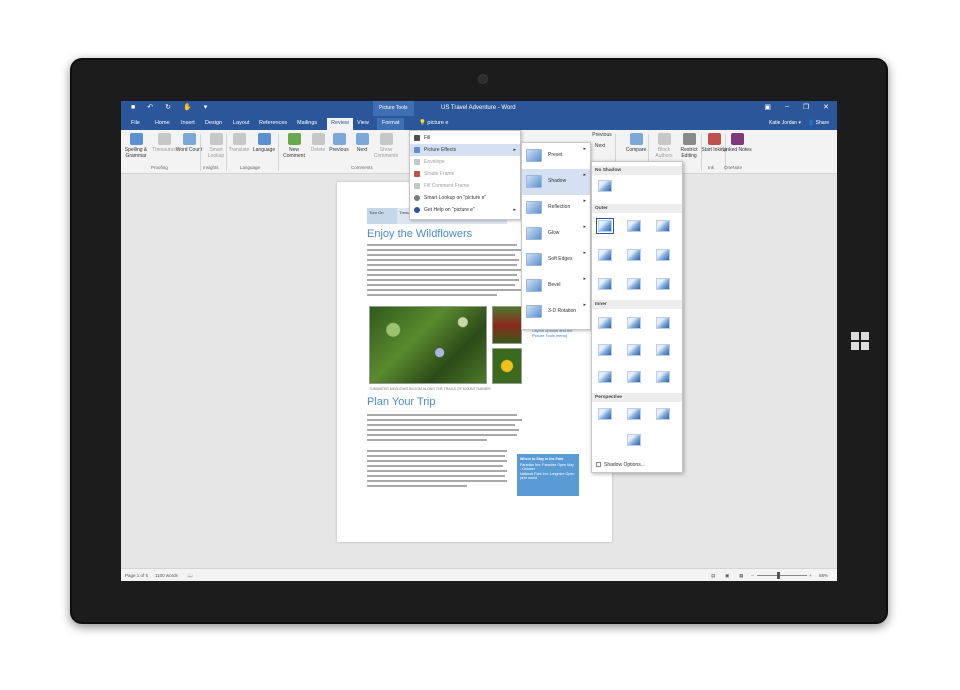 This screenshot has width=960, height=690. I want to click on zoom-out-icon: –, so click(752, 575).